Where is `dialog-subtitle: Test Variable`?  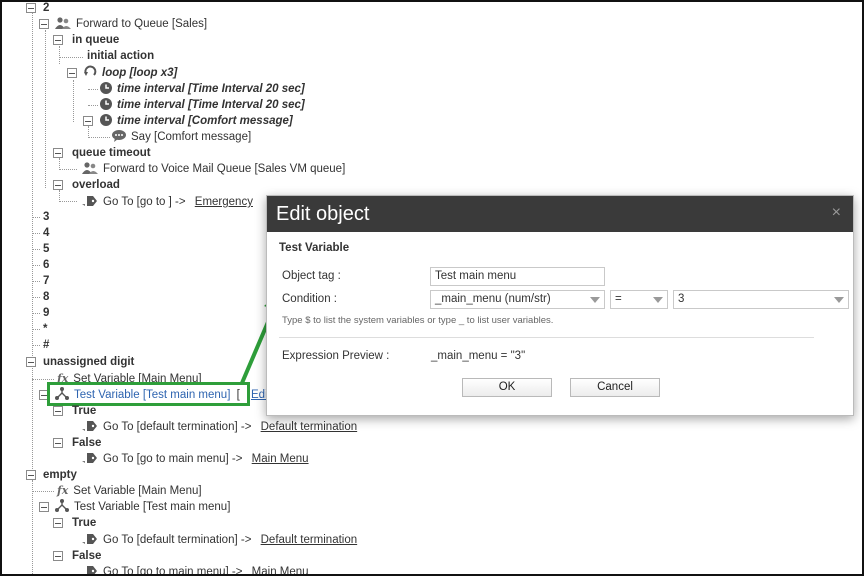
dialog-subtitle: Test Variable is located at coordinates (314, 248).